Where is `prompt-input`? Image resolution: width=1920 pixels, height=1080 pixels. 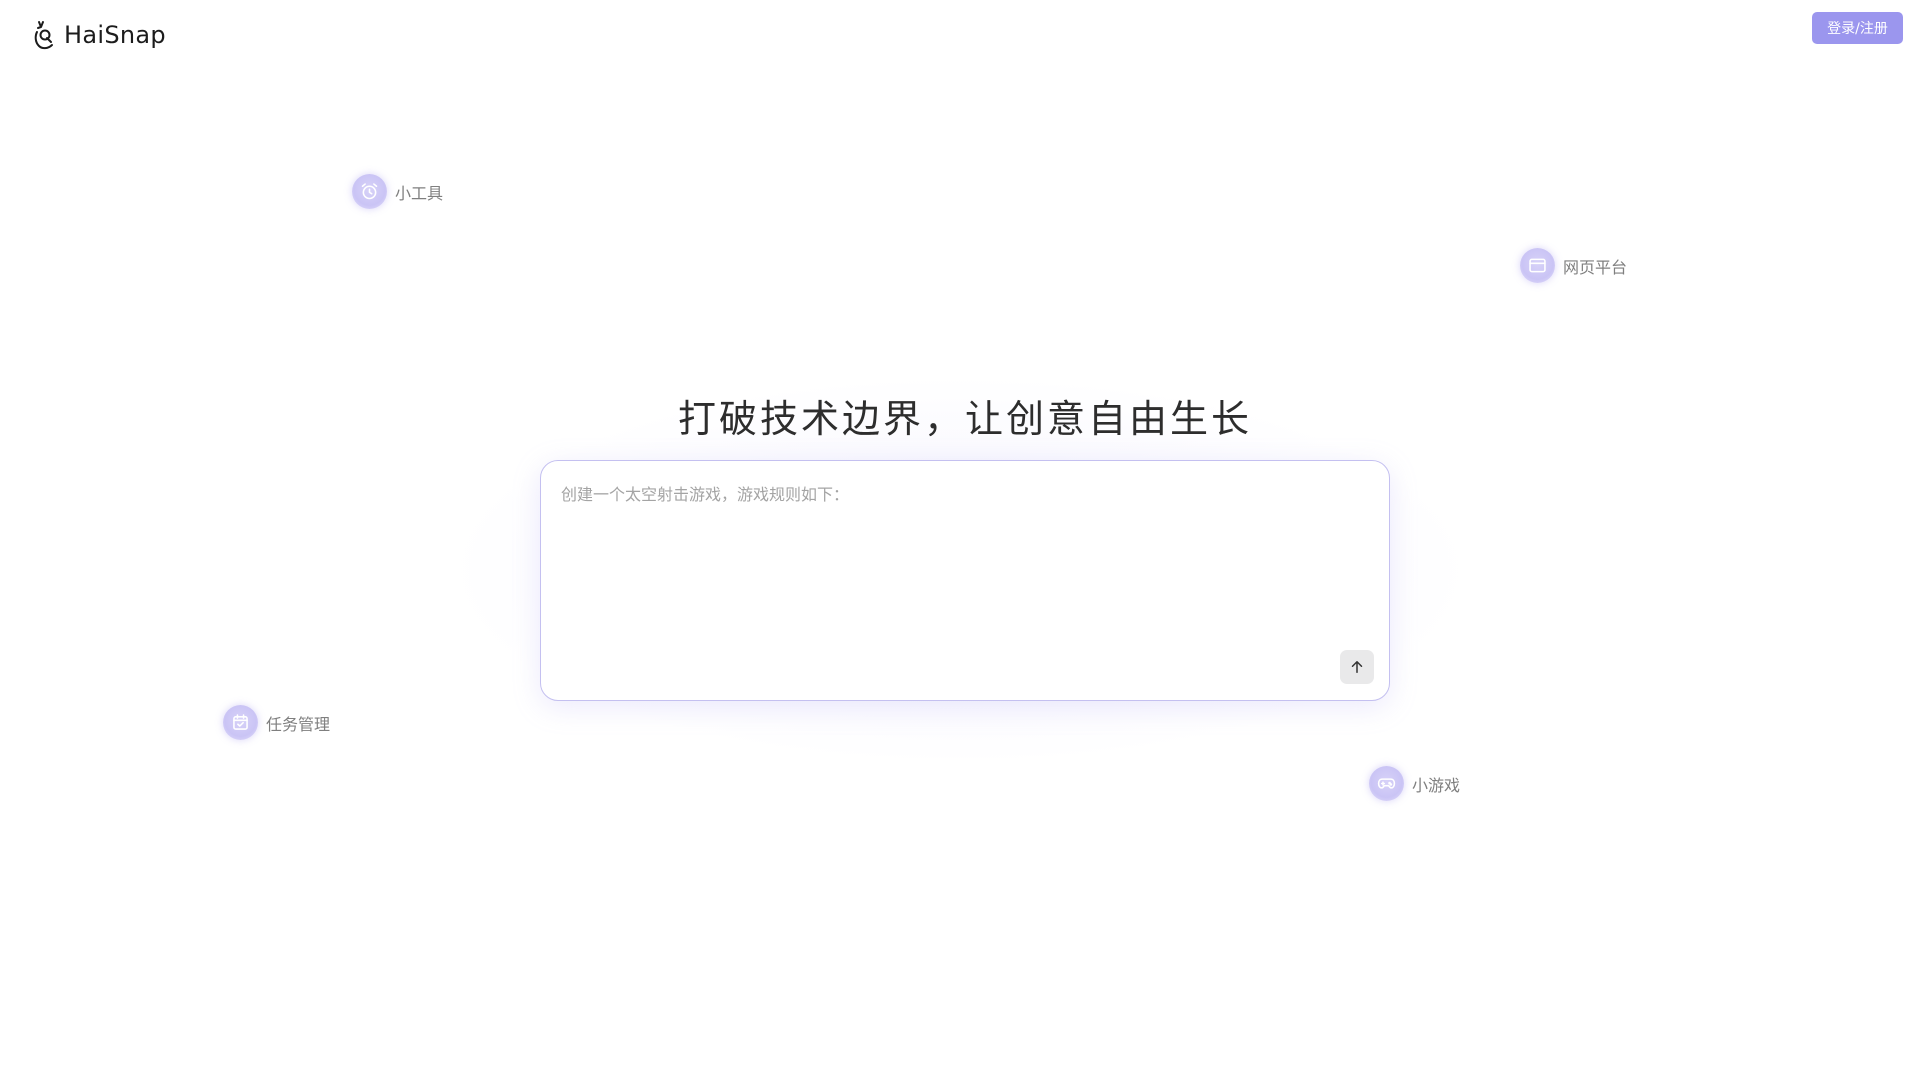 prompt-input is located at coordinates (965, 560).